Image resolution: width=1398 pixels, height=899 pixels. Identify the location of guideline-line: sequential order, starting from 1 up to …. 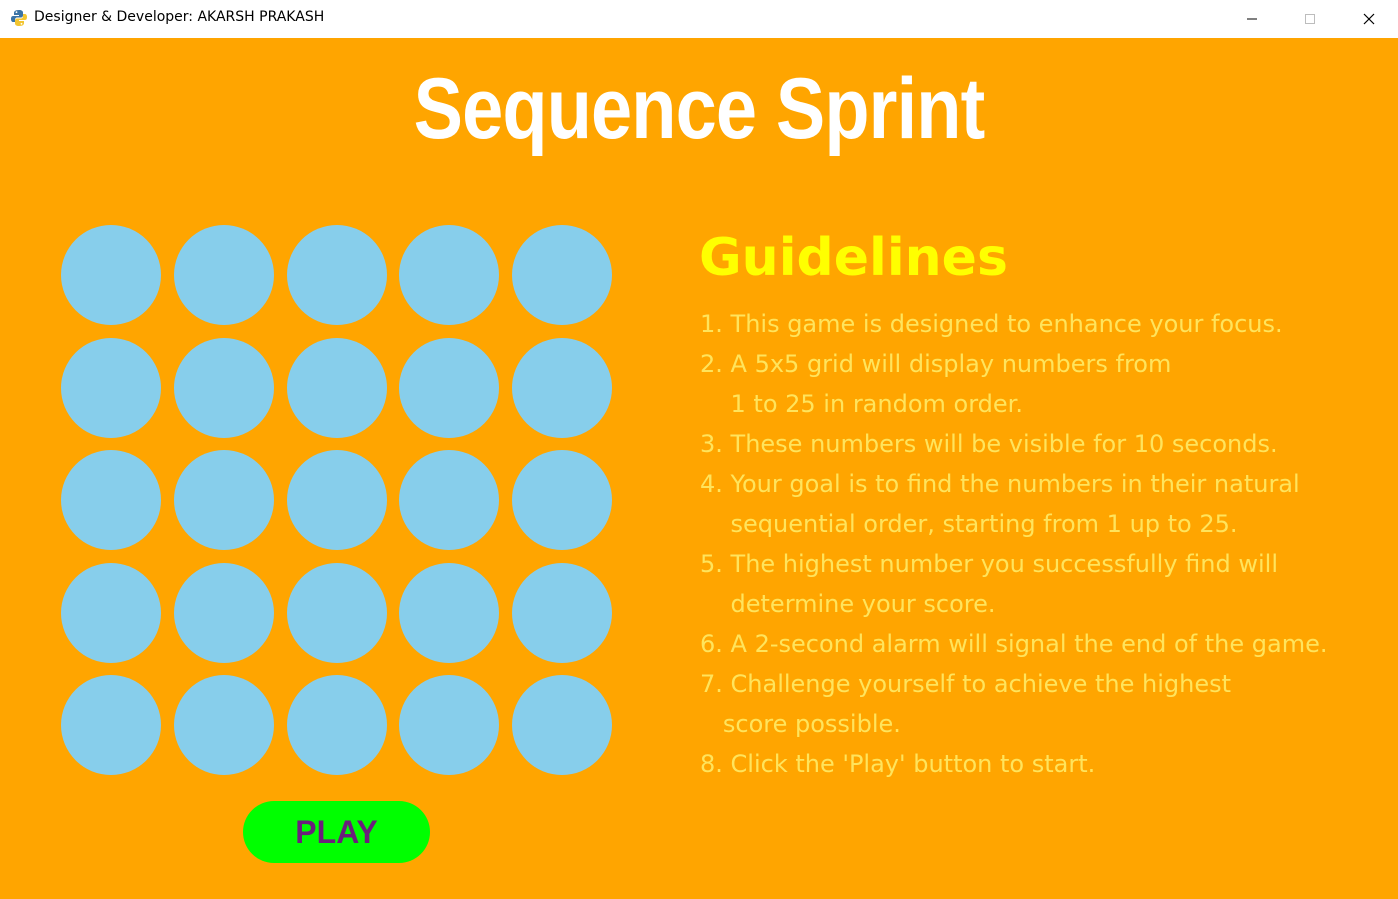
(969, 524).